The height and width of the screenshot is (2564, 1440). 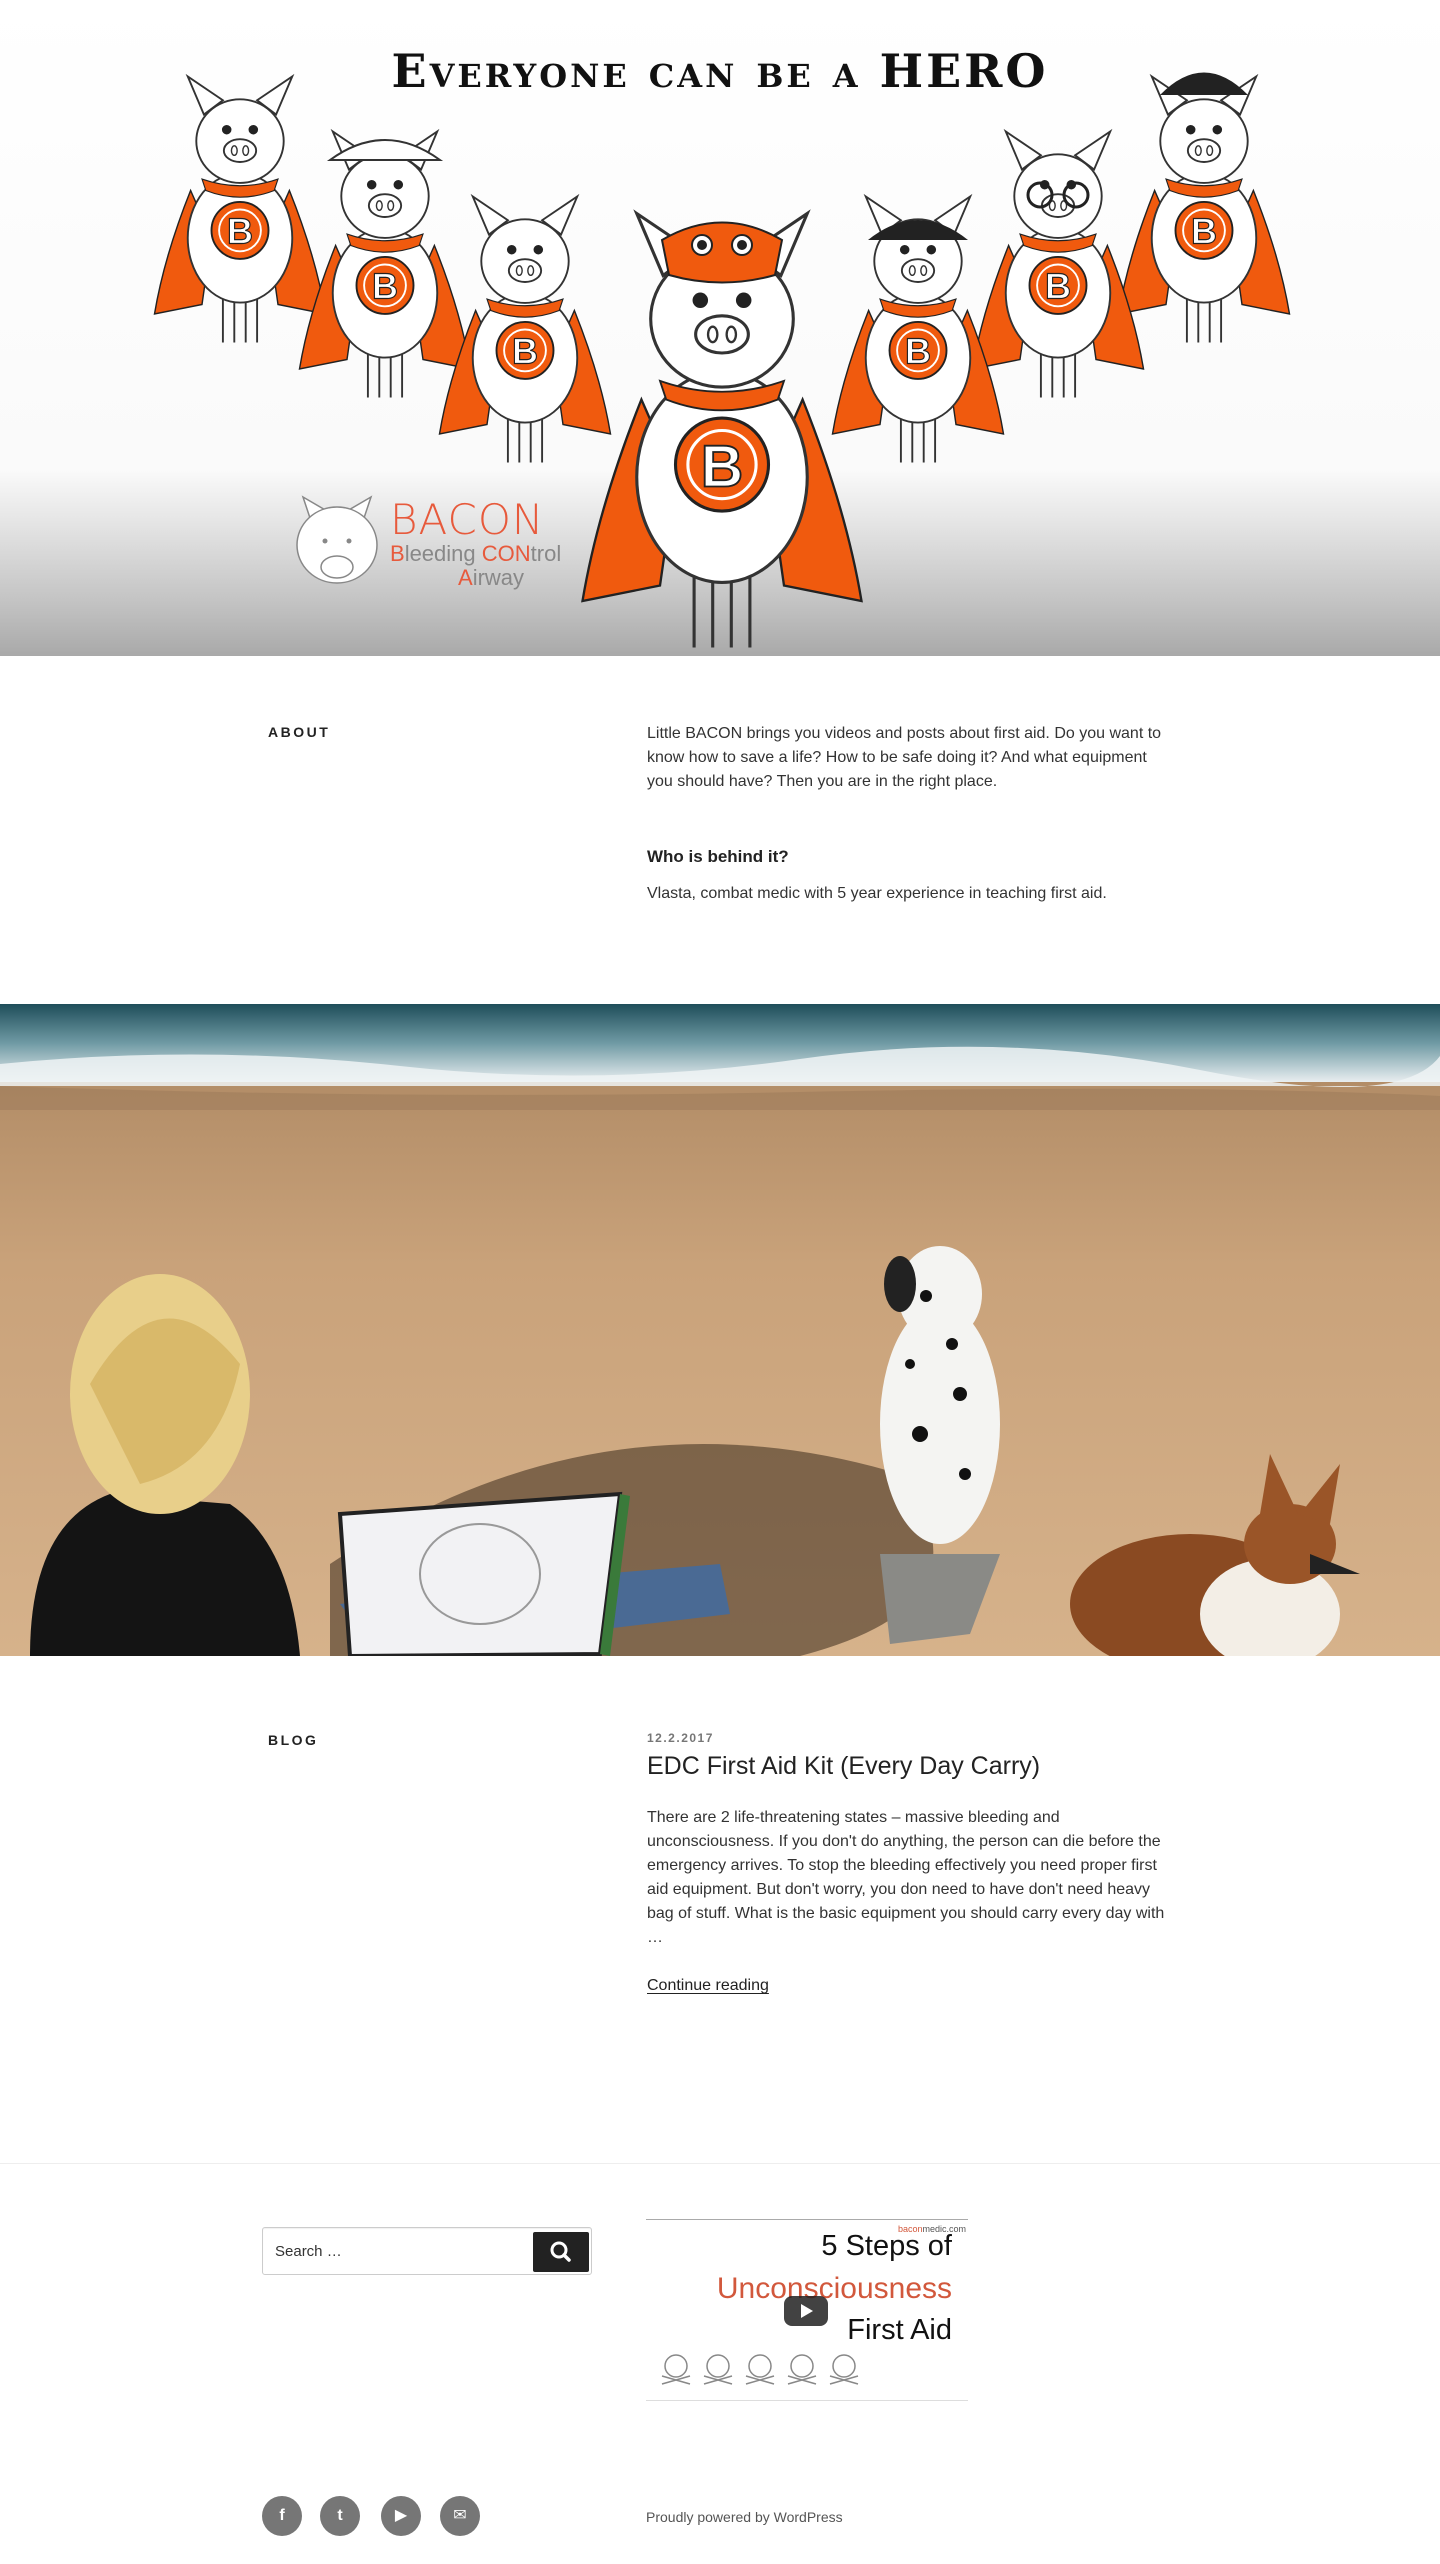 I want to click on search-icon, so click(x=560, y=2251).